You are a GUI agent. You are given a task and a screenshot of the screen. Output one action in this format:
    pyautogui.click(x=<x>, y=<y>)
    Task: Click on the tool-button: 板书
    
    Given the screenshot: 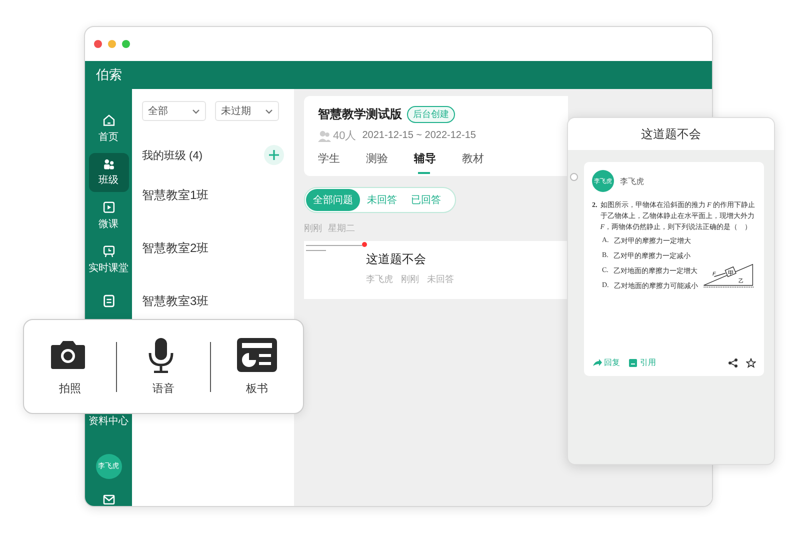 What is the action you would take?
    pyautogui.click(x=256, y=366)
    